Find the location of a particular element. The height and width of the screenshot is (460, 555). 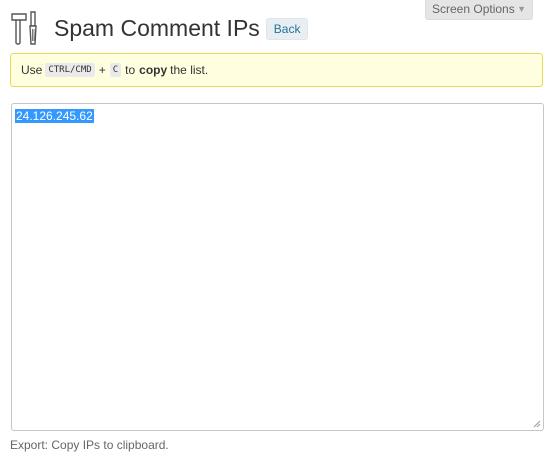

notice-suffix: the list. is located at coordinates (189, 70).